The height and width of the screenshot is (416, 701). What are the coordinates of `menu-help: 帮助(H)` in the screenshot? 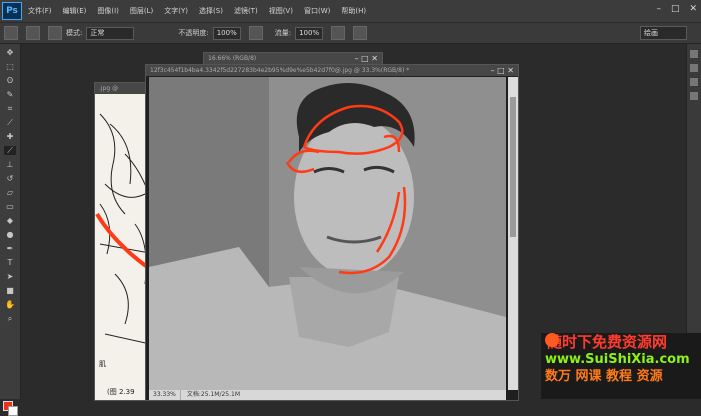 It's located at (353, 11).